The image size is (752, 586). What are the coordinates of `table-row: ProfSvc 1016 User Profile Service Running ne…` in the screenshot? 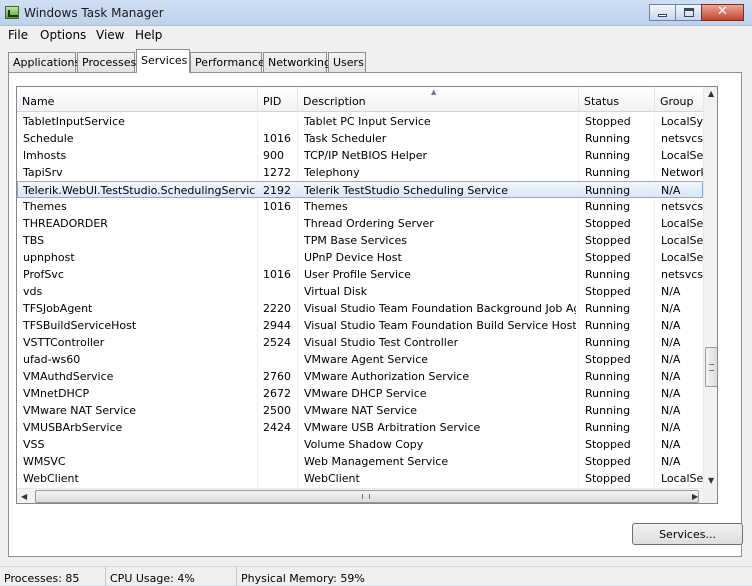 It's located at (360, 274).